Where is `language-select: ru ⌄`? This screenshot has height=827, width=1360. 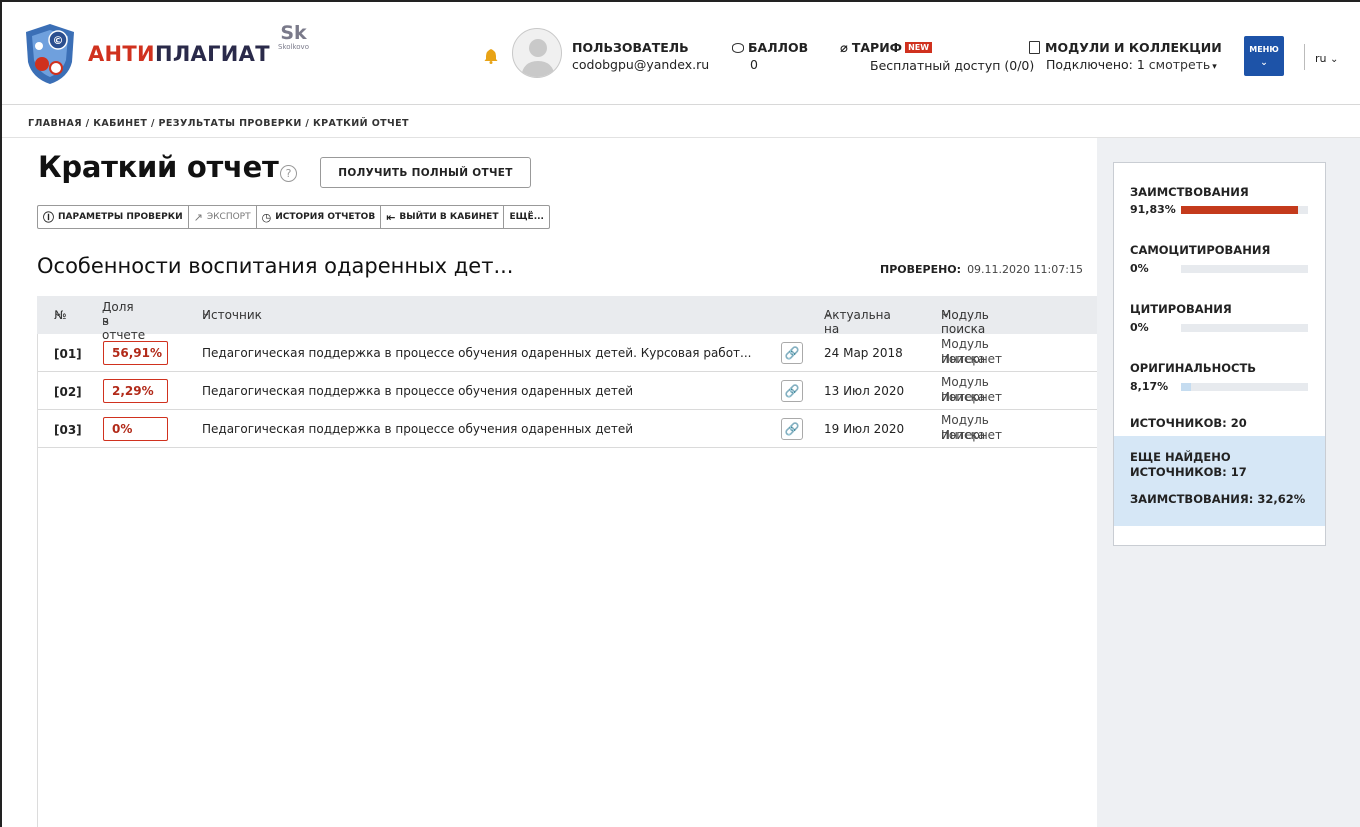
language-select: ru ⌄ is located at coordinates (1326, 58).